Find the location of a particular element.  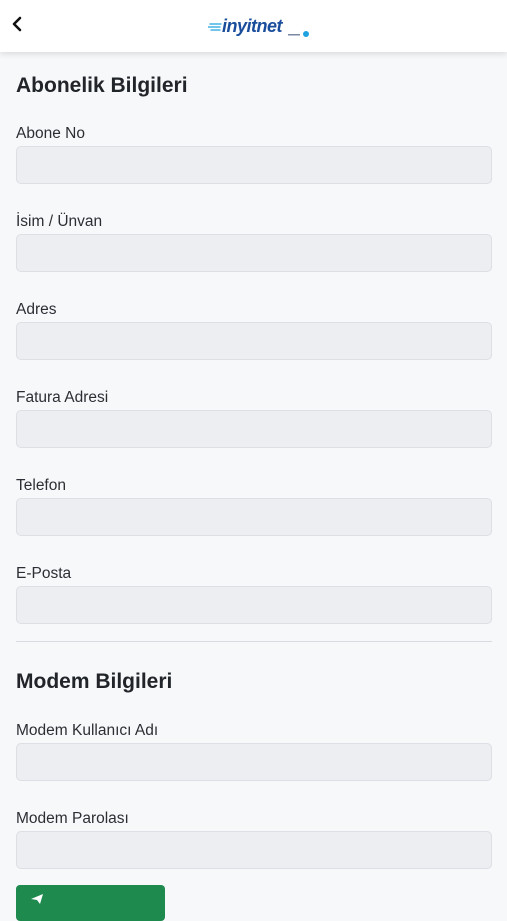

address-label: Adres is located at coordinates (36, 309).